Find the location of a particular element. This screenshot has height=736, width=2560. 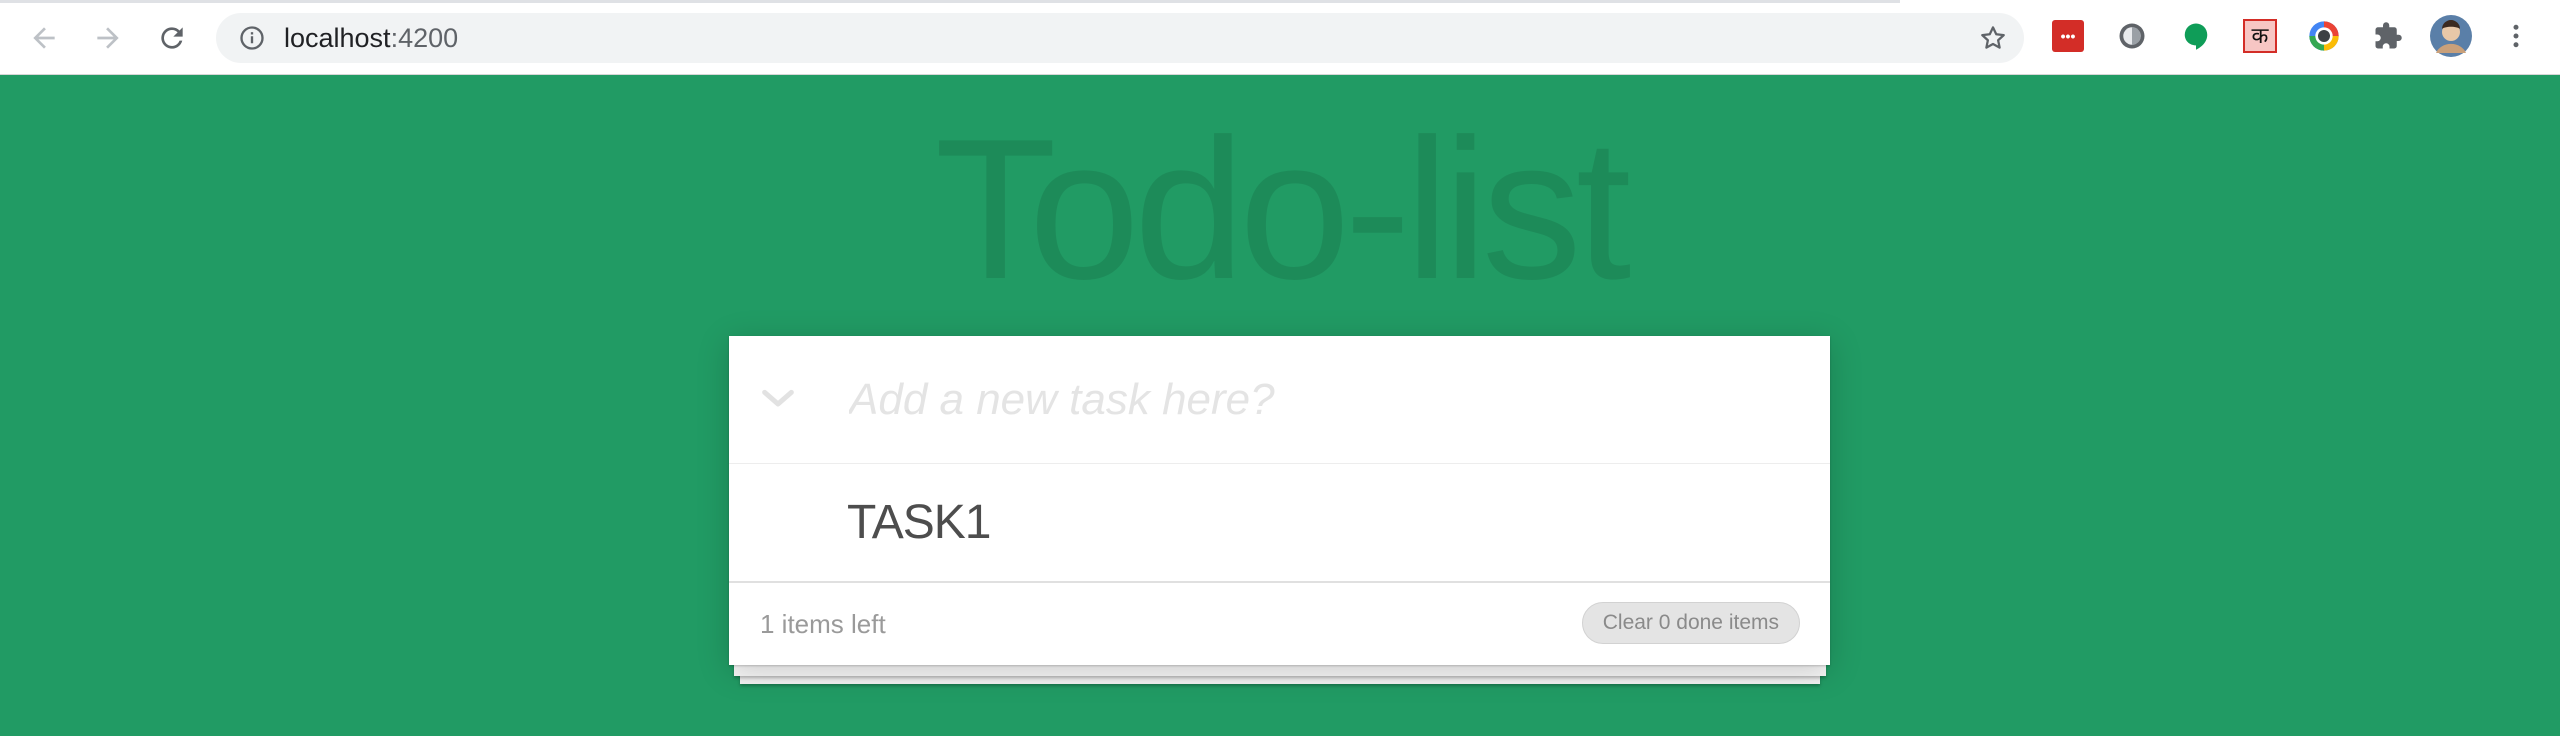

puzzle-extensions-icon is located at coordinates (2388, 36).